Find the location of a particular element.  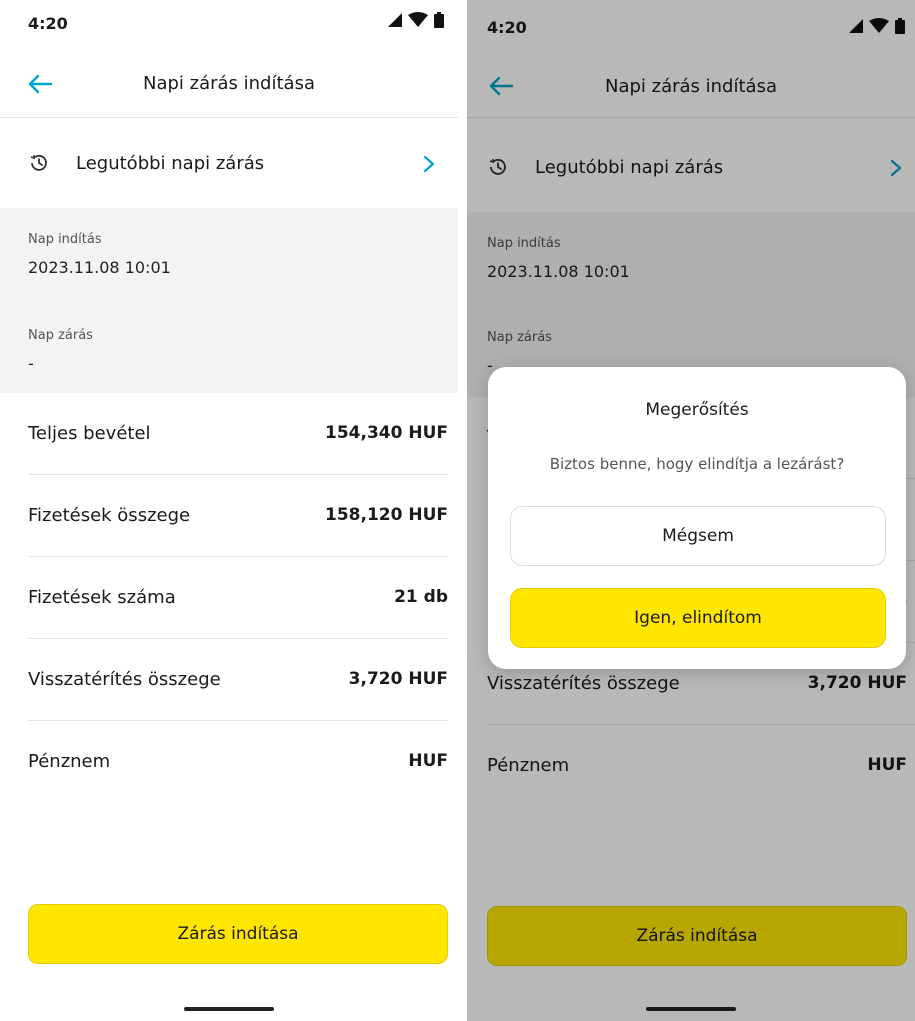

chevron-right-icon is located at coordinates (429, 164).